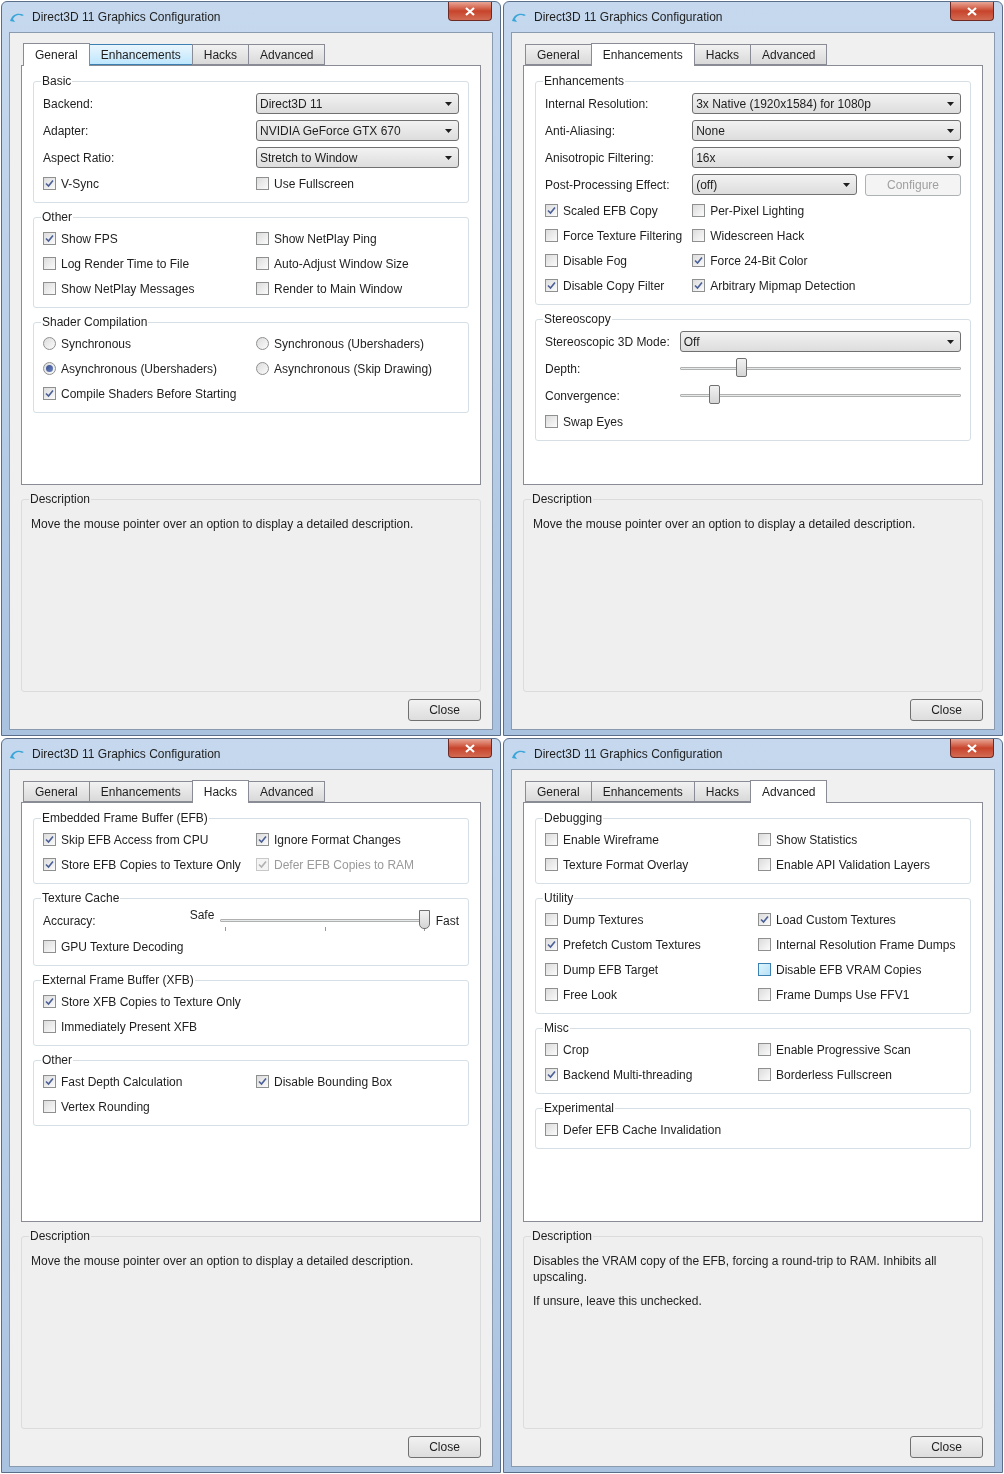 This screenshot has height=1474, width=1004. I want to click on checkbox: Texture Format Overlay, so click(617, 864).